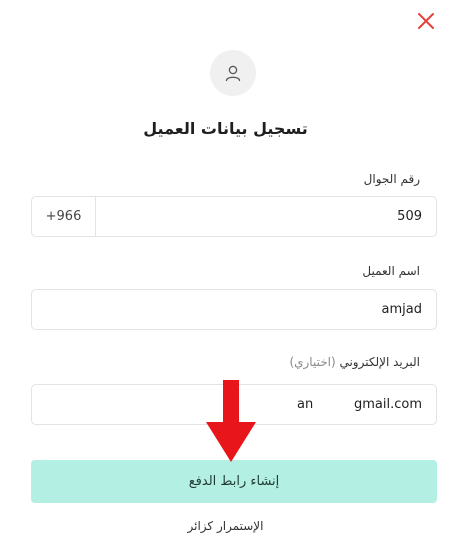 The image size is (451, 547). I want to click on name-field: amjad, so click(234, 309).